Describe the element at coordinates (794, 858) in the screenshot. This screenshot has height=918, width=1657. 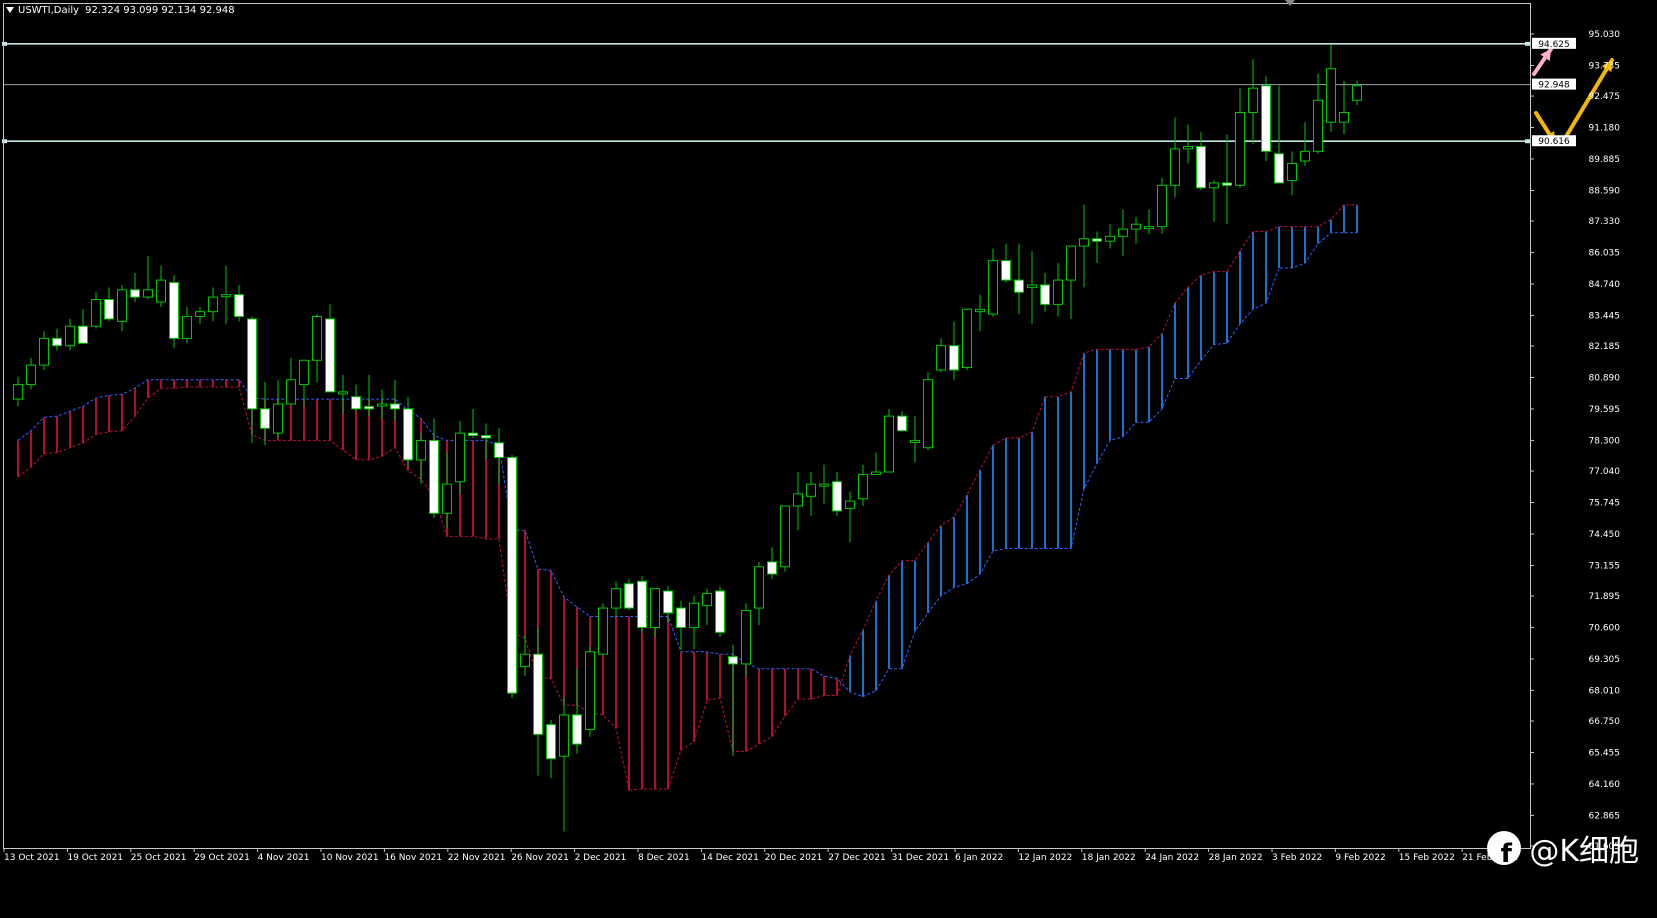
I see `time-label: 20 Dec 2021` at that location.